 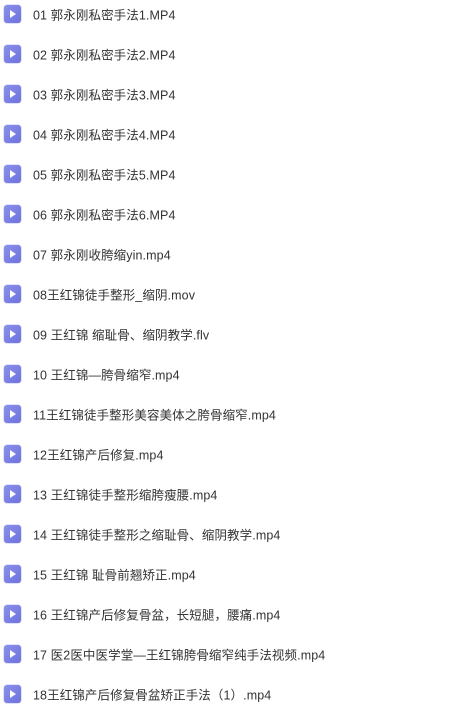 I want to click on file-name: 14 王红锦徒手整形之缩耻骨、缩阴教学.mp4, so click(x=157, y=535).